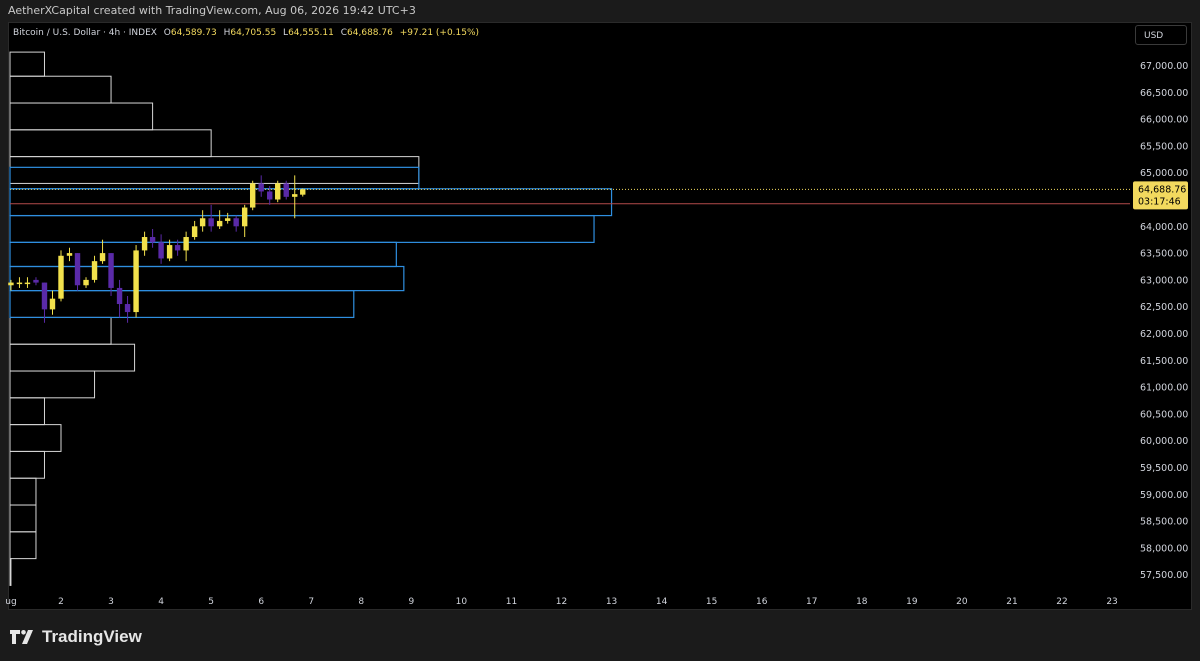 The width and height of the screenshot is (1200, 661). What do you see at coordinates (1164, 227) in the screenshot?
I see `price-tick-label: 64,000.00` at bounding box center [1164, 227].